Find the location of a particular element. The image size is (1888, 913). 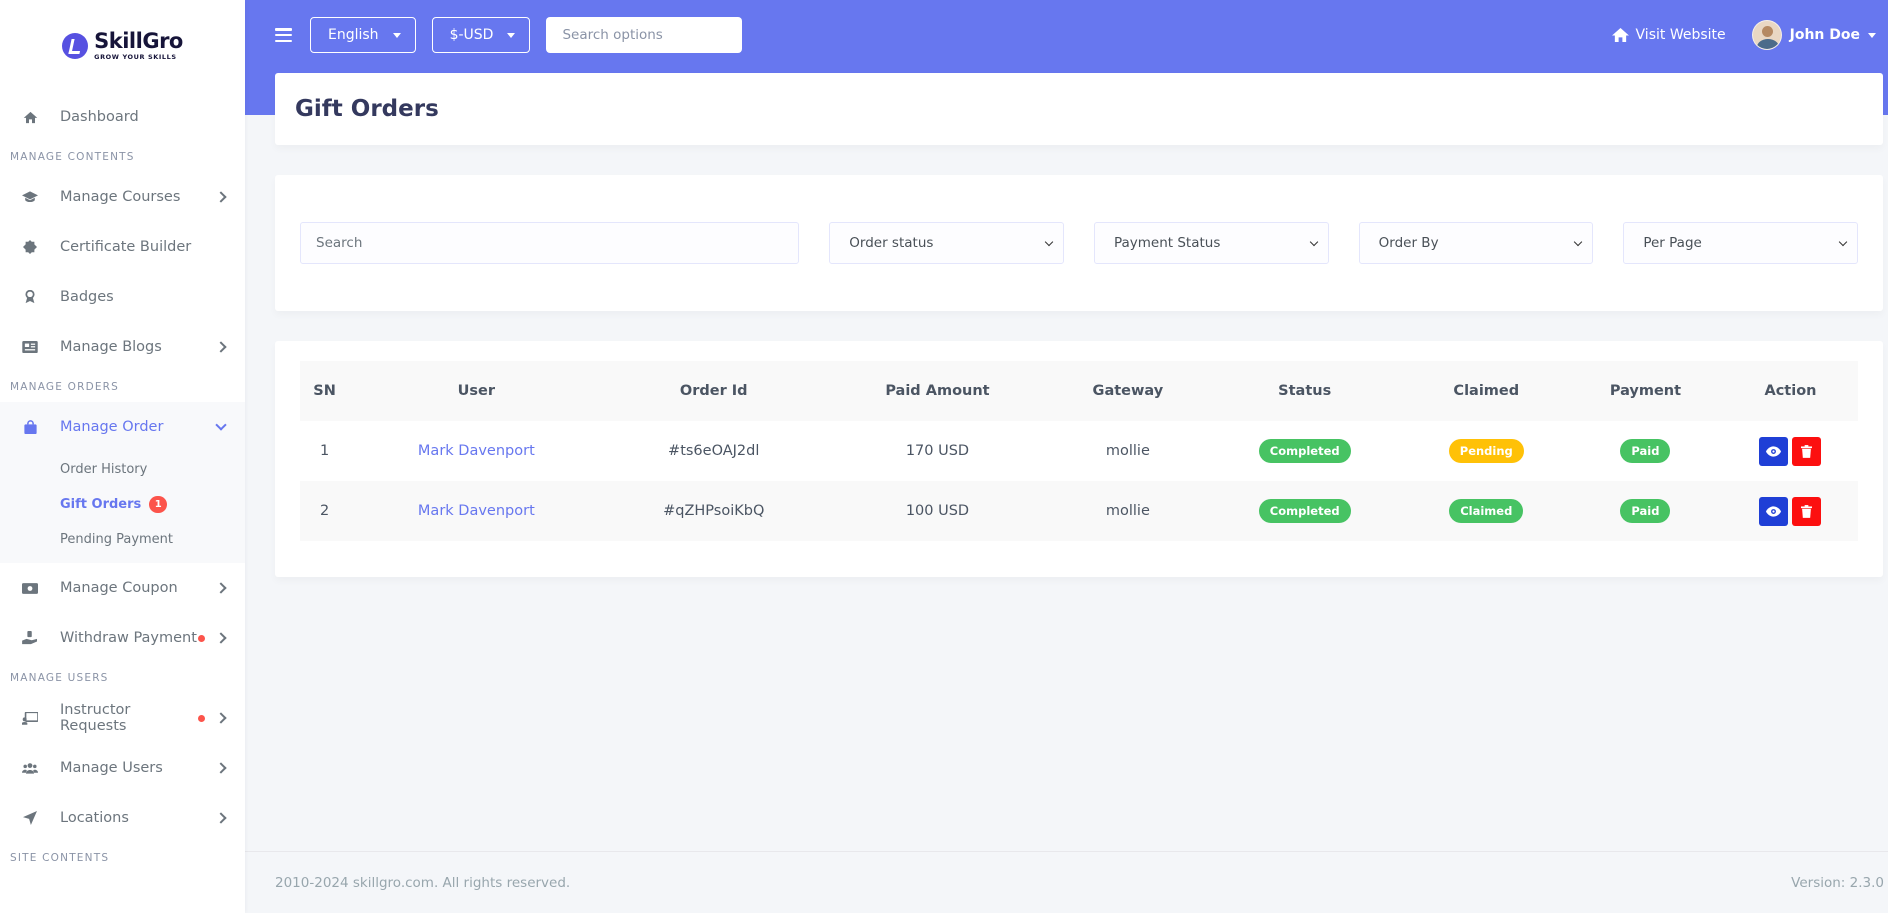

award-icon is located at coordinates (30, 297).